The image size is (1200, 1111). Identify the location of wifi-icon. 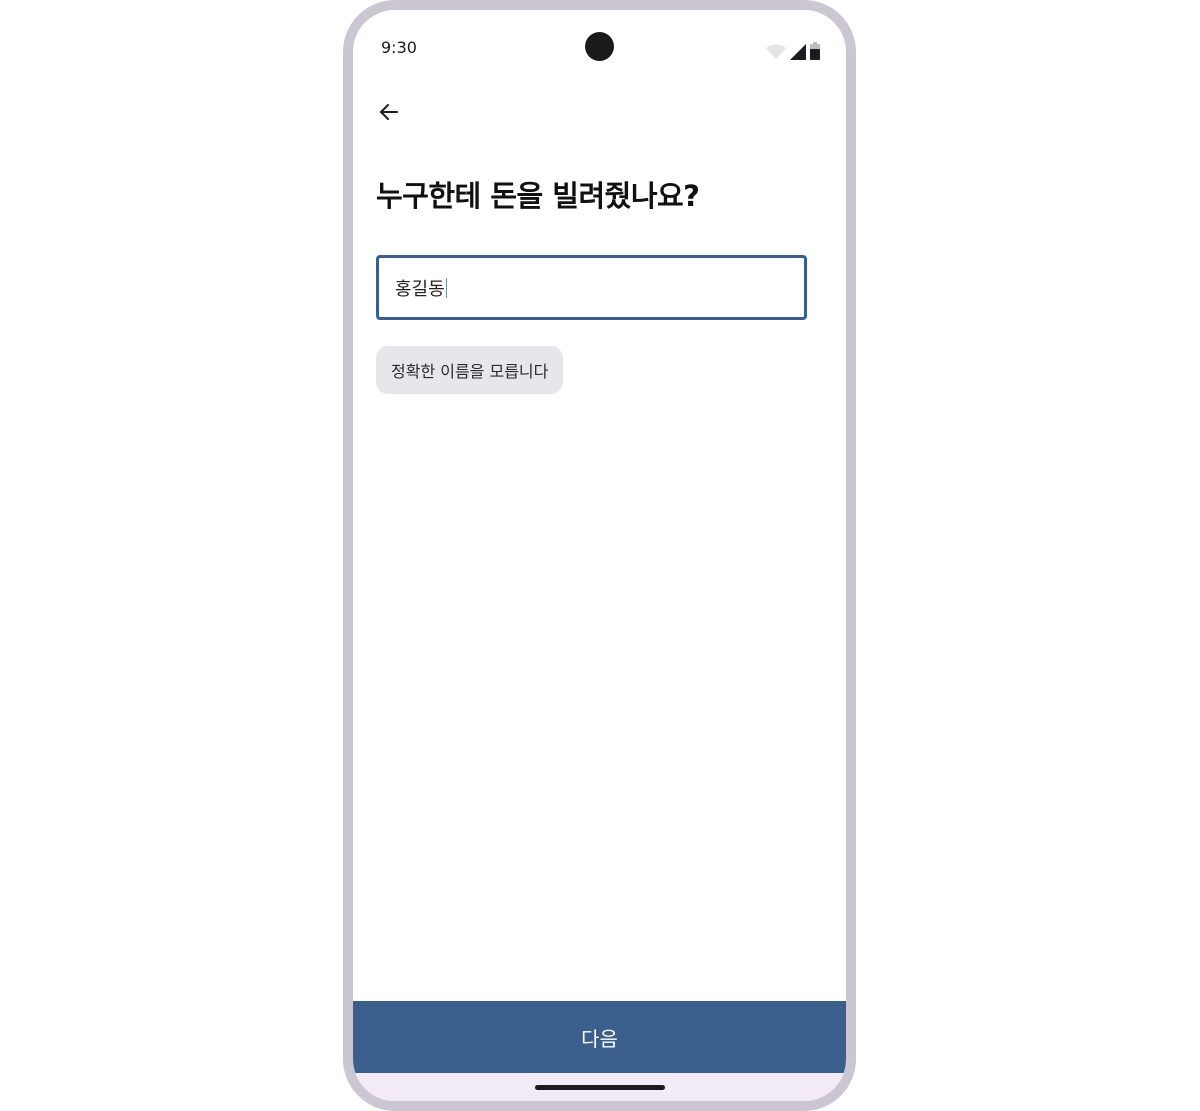
(776, 52).